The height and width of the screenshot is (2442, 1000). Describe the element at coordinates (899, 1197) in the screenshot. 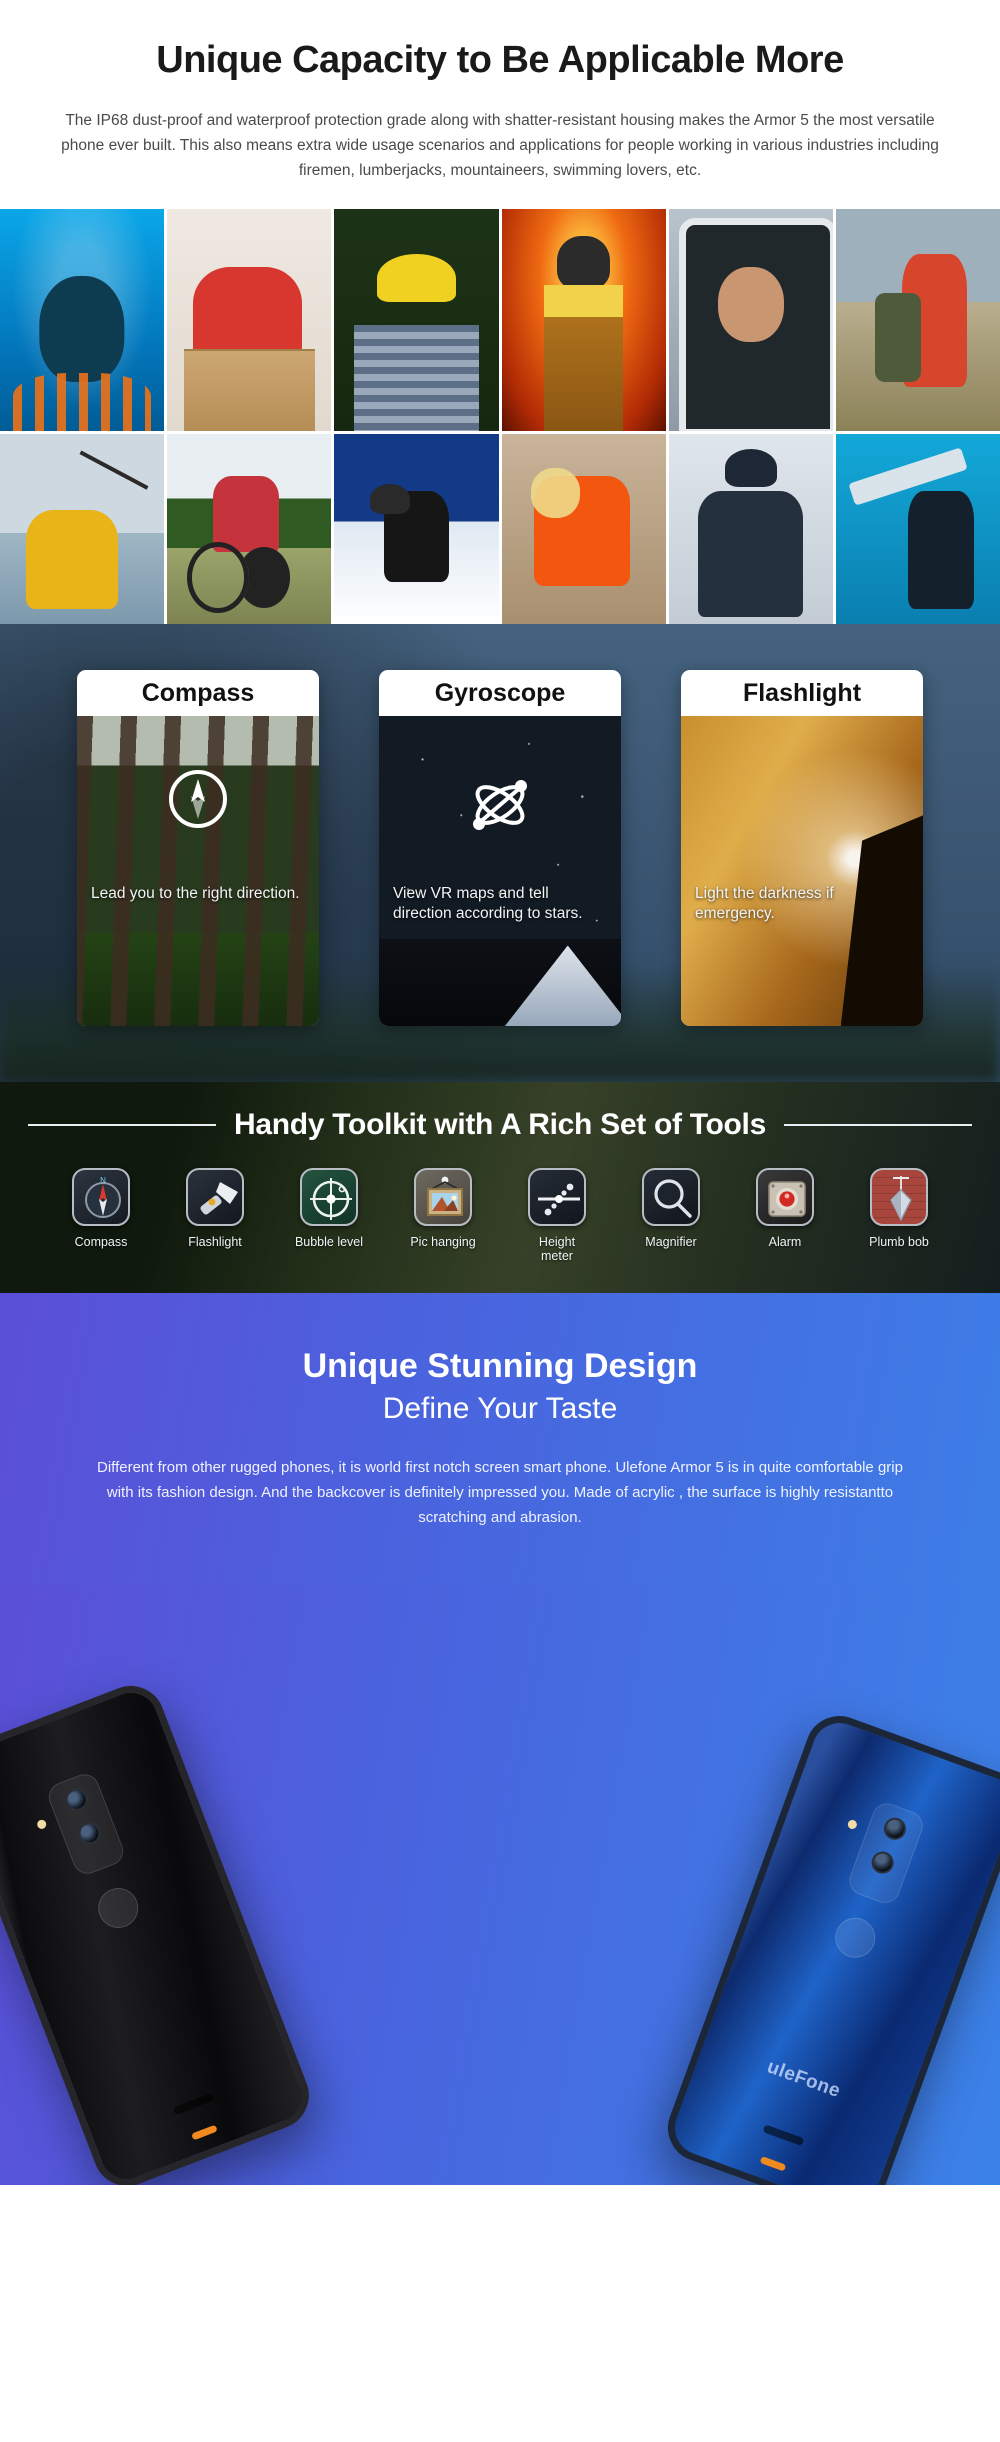

I see `plumb-bob-app-icon` at that location.